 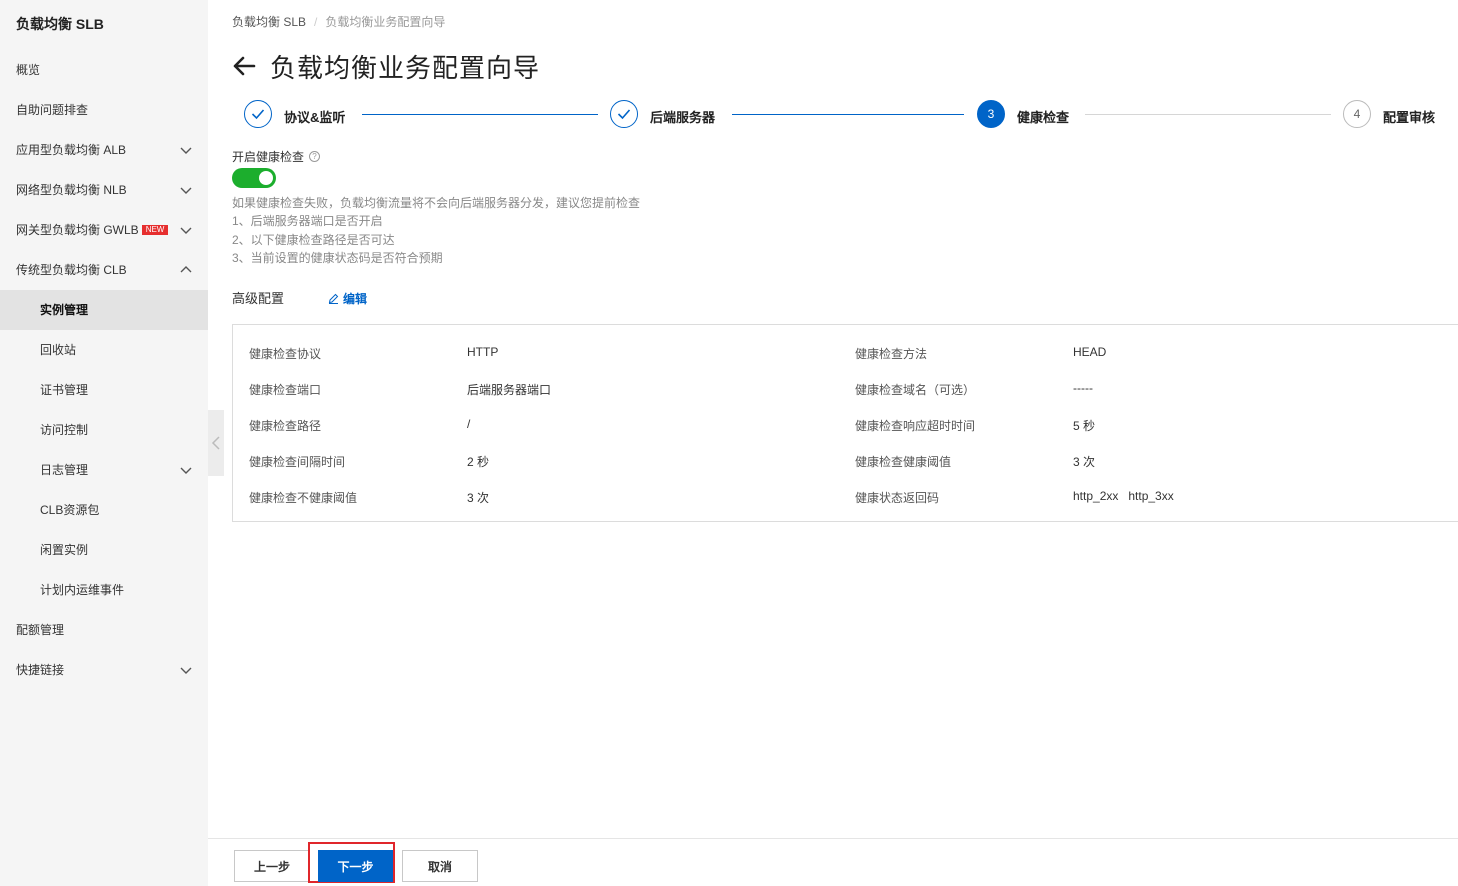 I want to click on sidebar-item-label: 传统型负载均衡 CLB, so click(x=71, y=270).